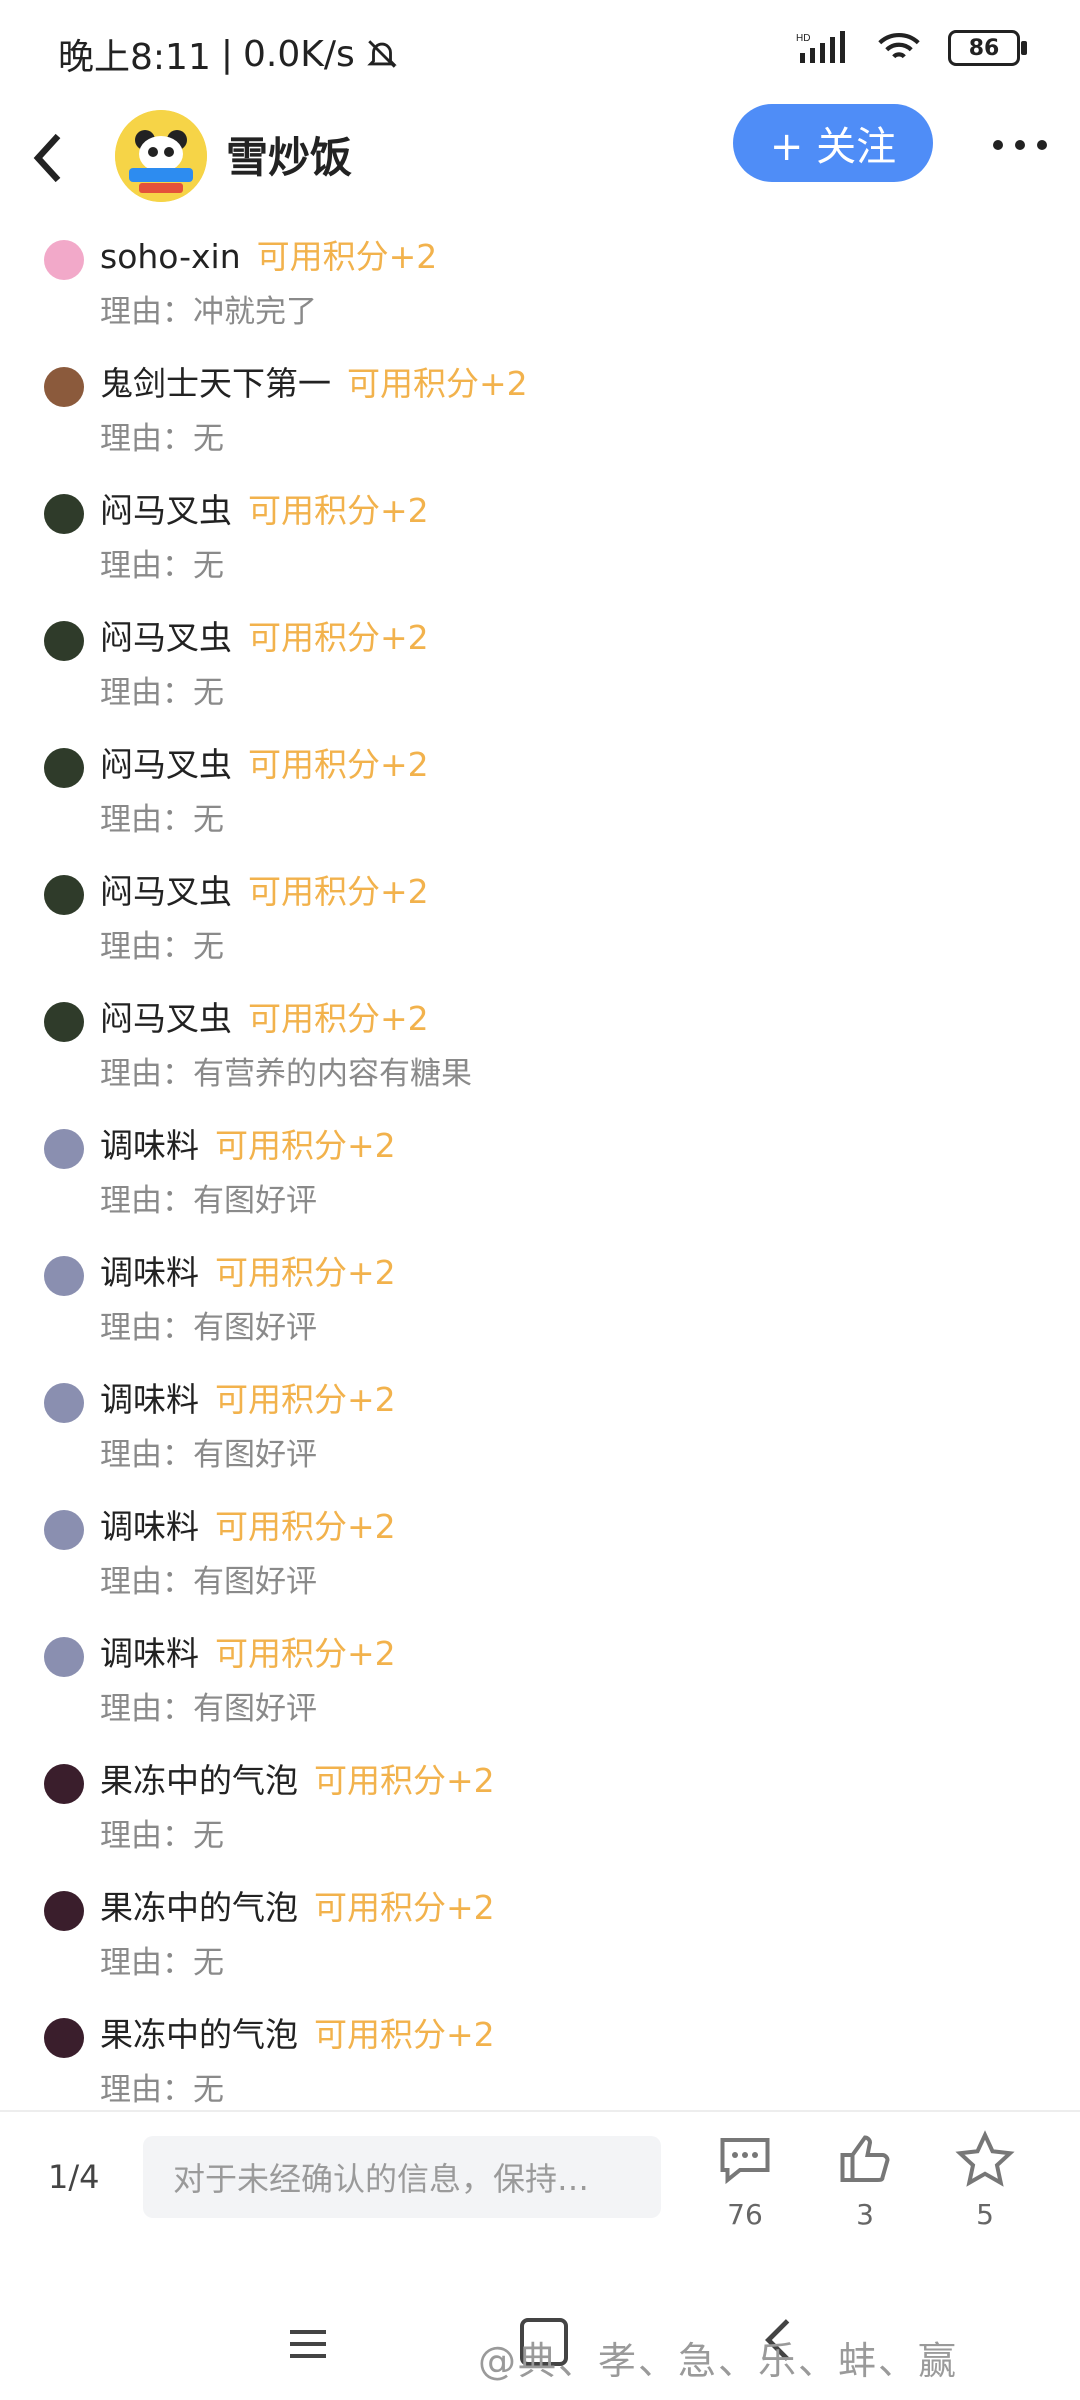 This screenshot has height=2400, width=1080. What do you see at coordinates (1020, 145) in the screenshot?
I see `more-icon` at bounding box center [1020, 145].